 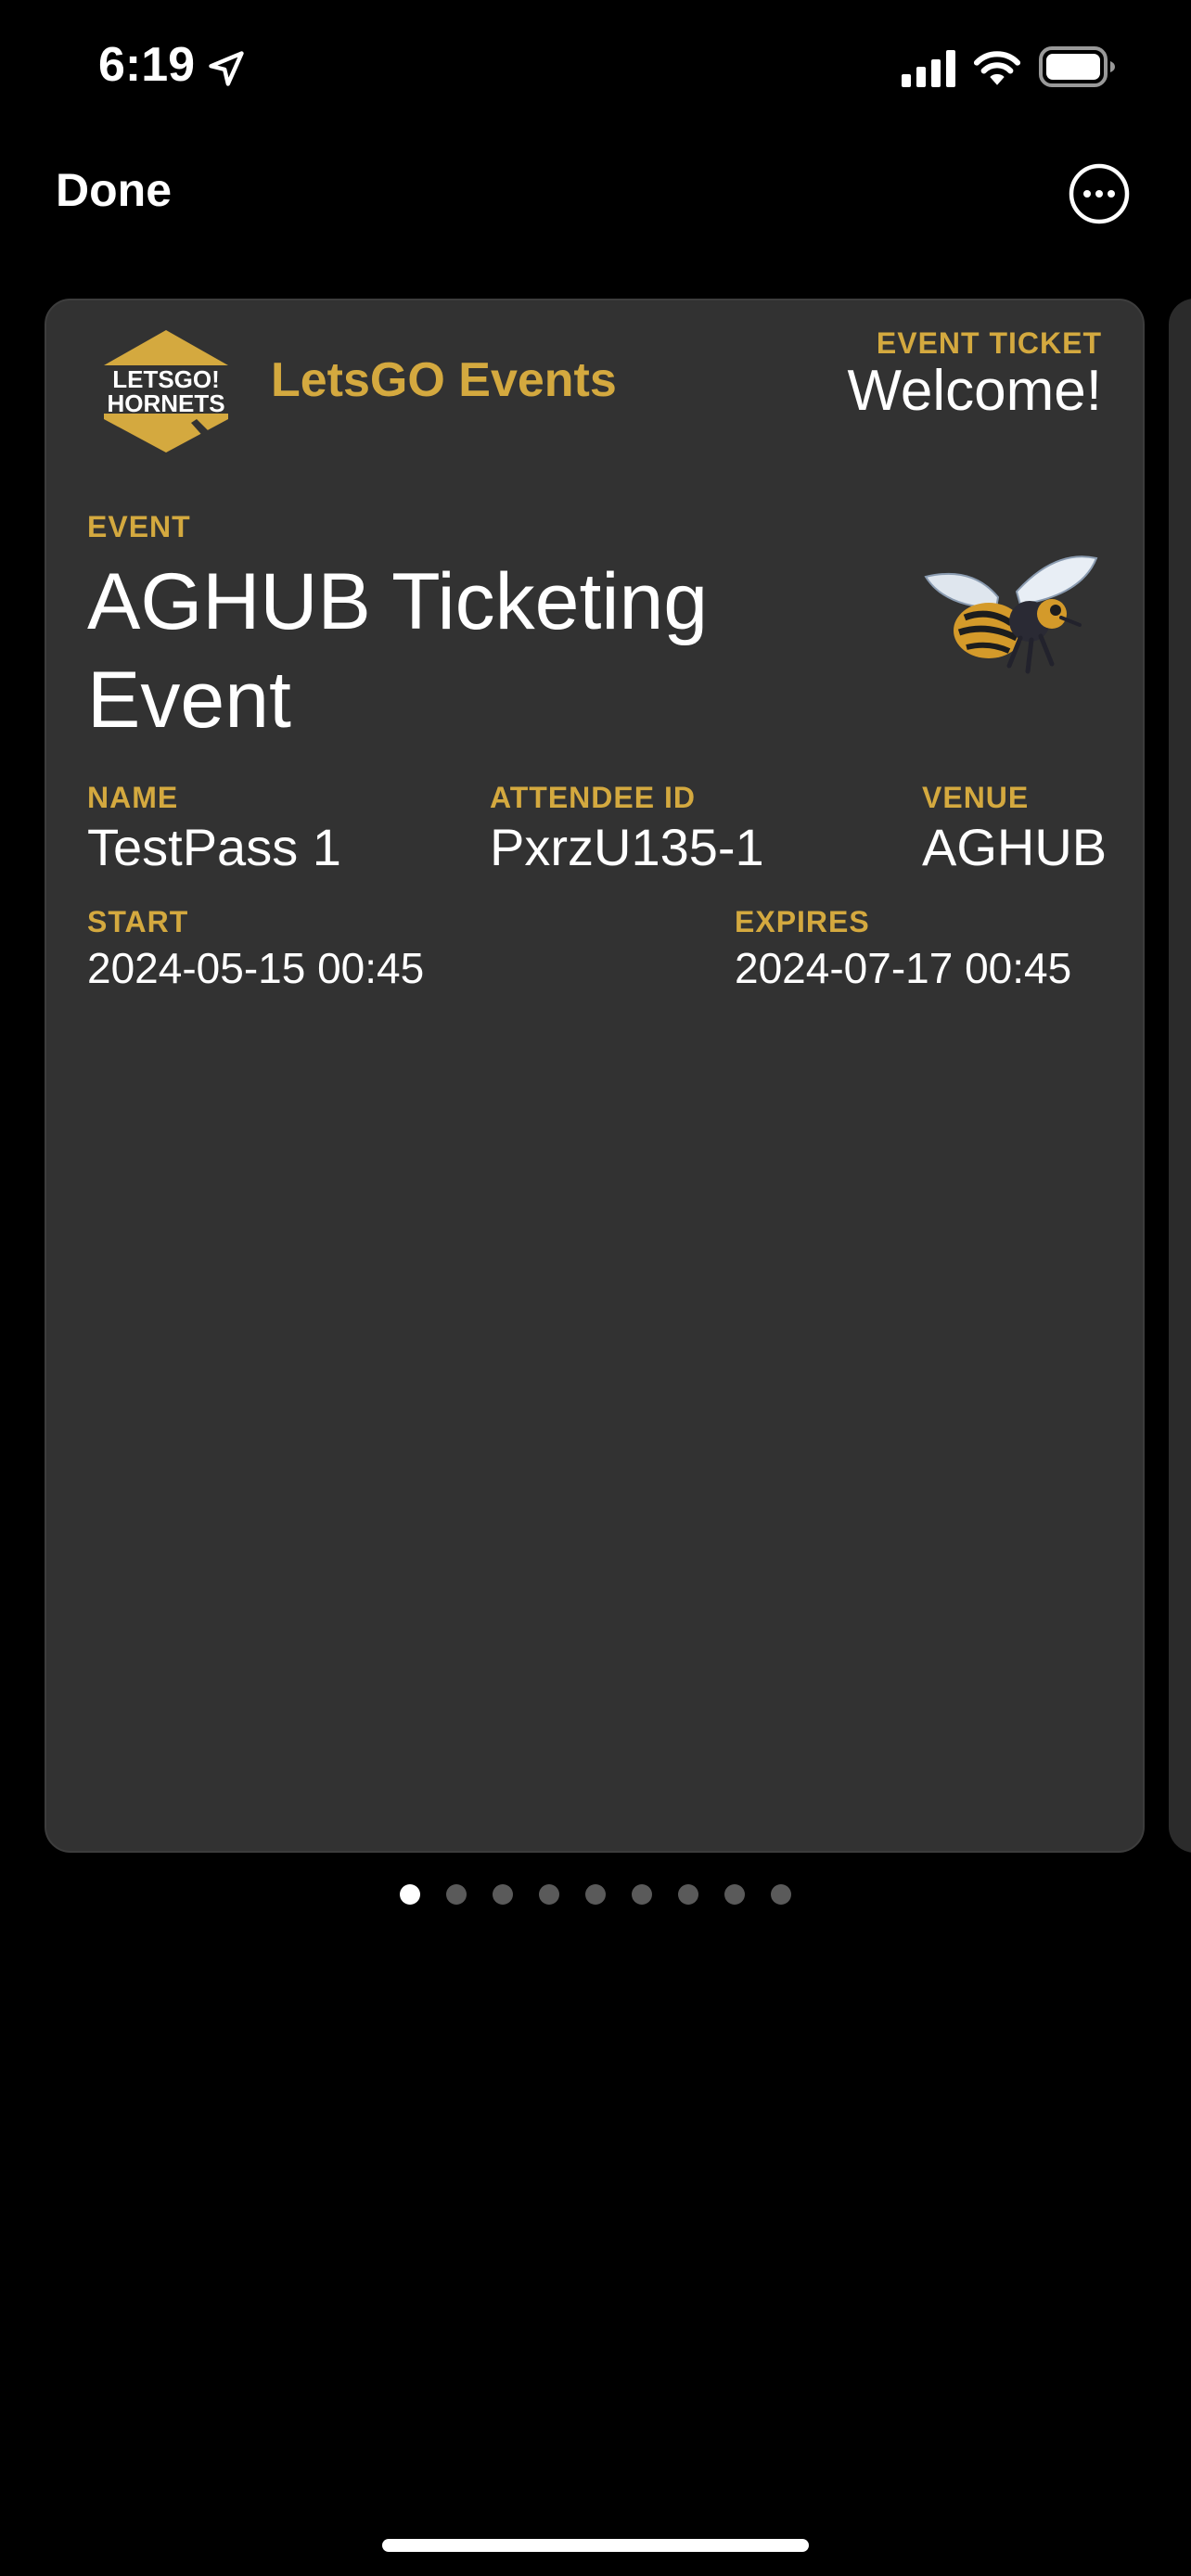 What do you see at coordinates (226, 68) in the screenshot?
I see `location-arrow-icon` at bounding box center [226, 68].